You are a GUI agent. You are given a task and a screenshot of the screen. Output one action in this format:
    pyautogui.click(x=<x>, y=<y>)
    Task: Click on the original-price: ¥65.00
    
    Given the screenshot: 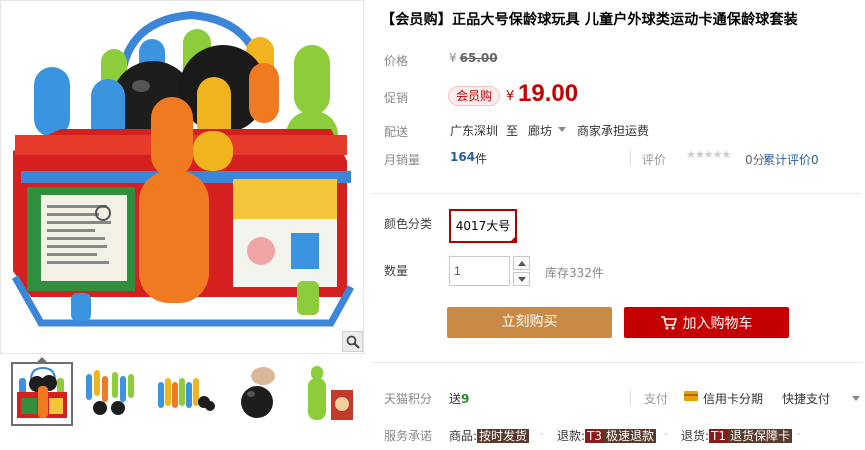 What is the action you would take?
    pyautogui.click(x=473, y=58)
    